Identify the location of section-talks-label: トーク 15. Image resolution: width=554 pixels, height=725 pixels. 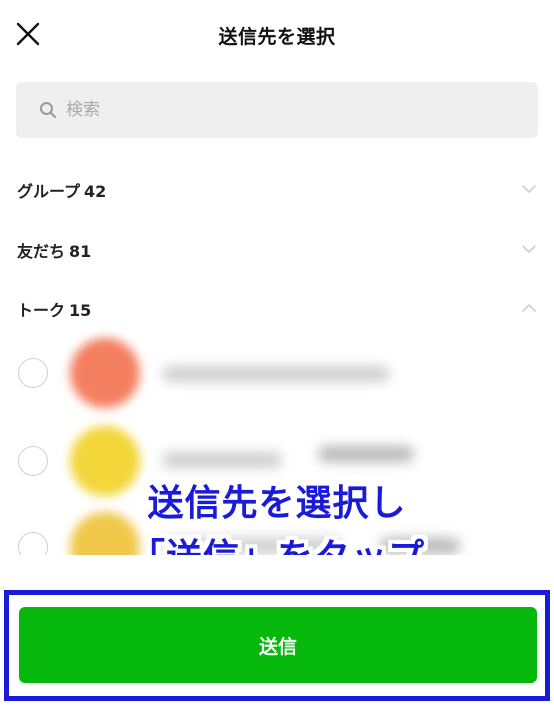
(54, 309).